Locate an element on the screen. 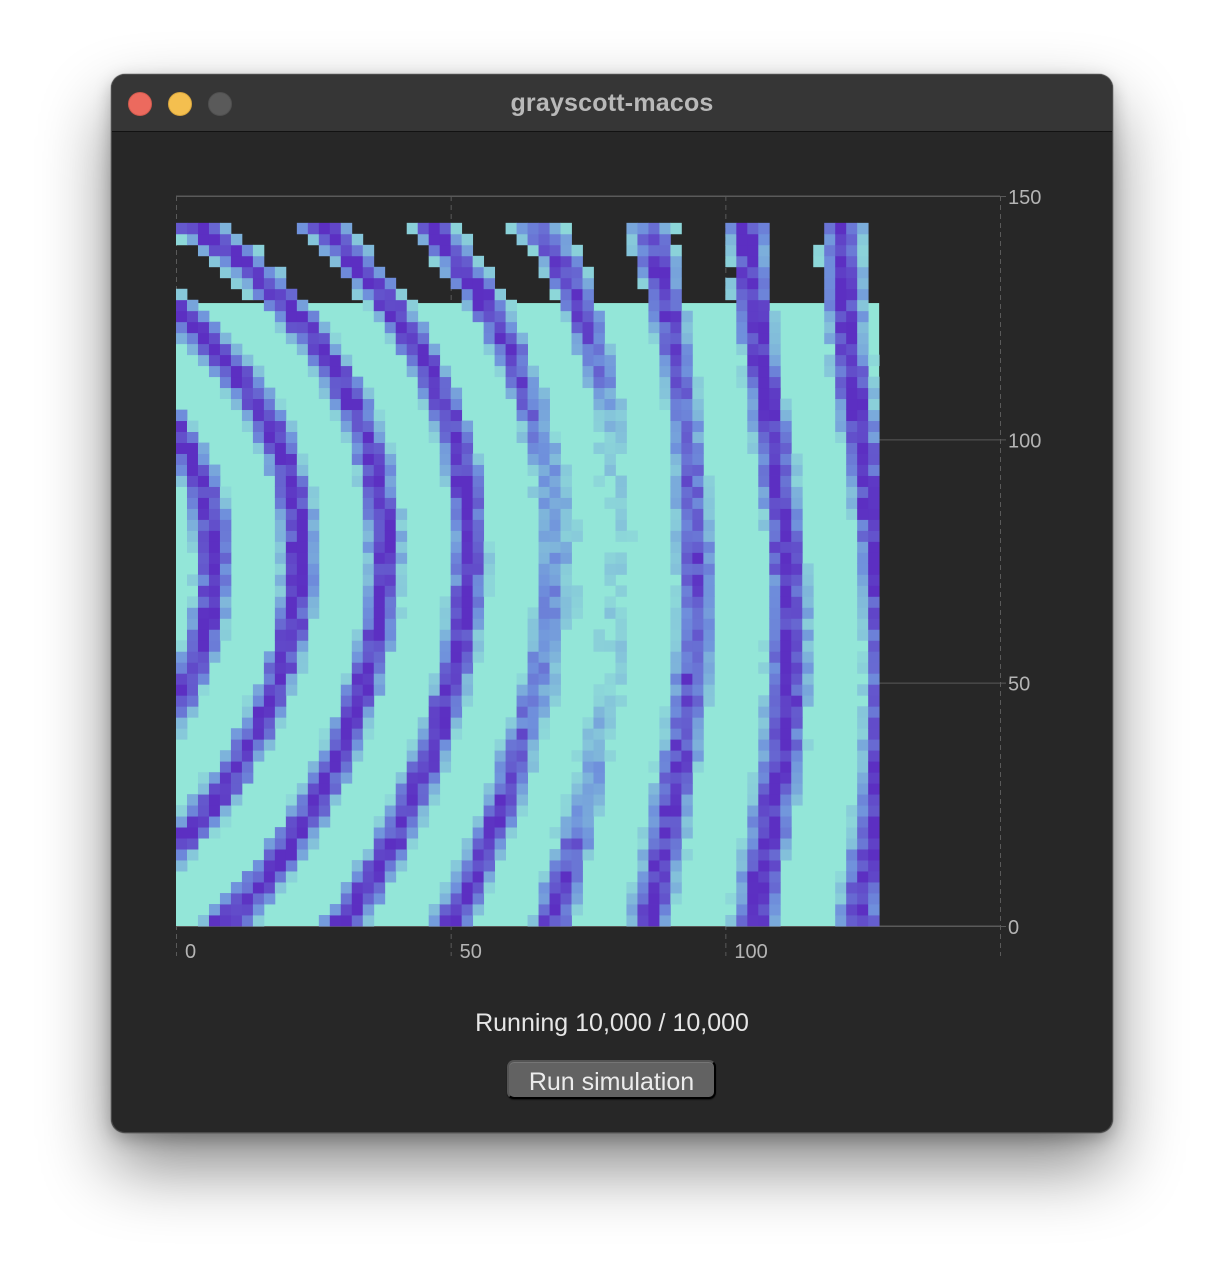 The height and width of the screenshot is (1280, 1224). run-simulation-button: Run simulation is located at coordinates (611, 1079).